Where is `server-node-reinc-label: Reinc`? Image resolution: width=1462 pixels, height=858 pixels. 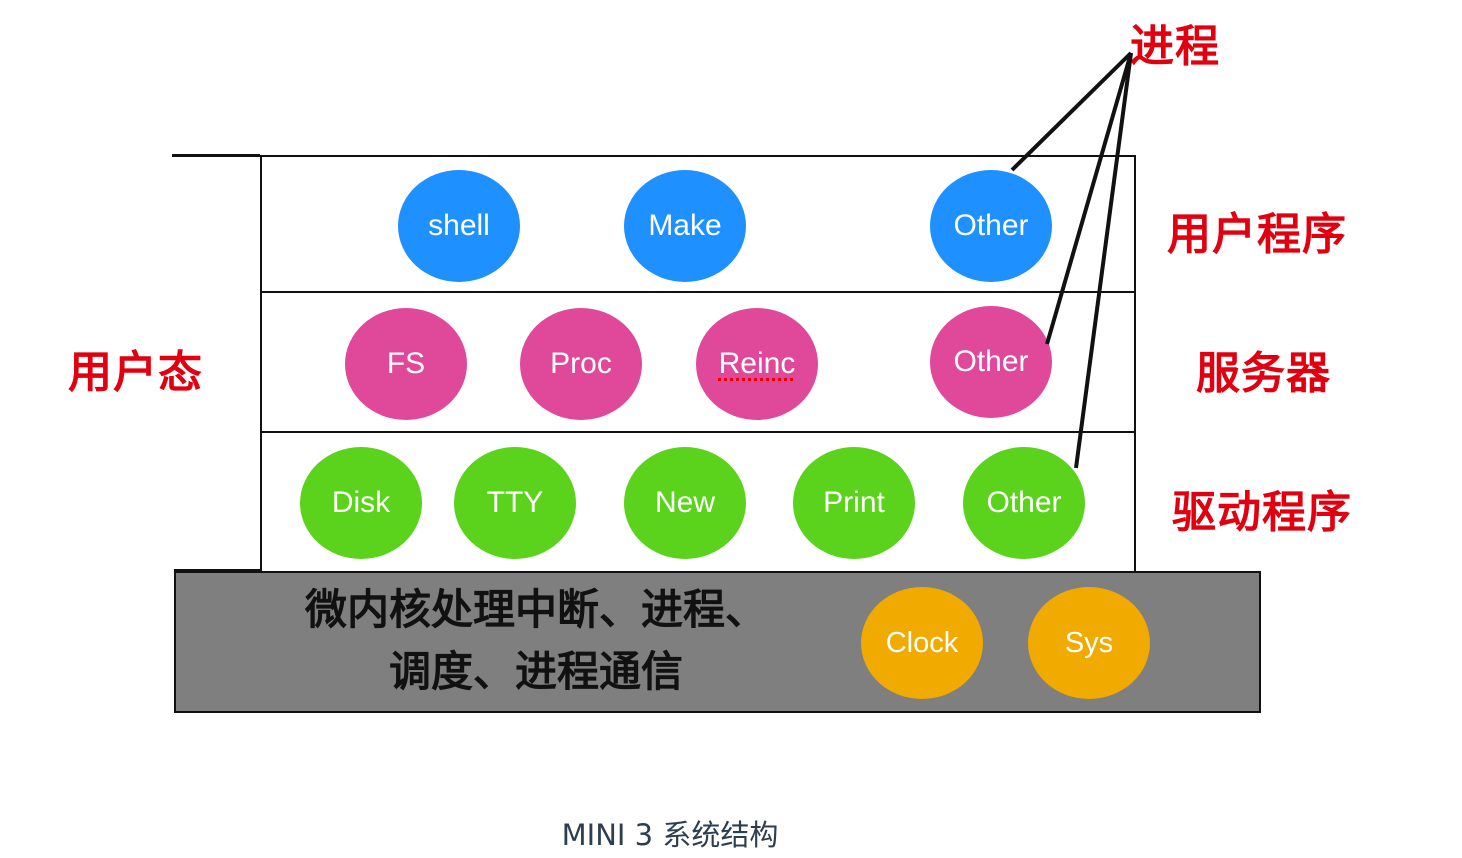 server-node-reinc-label: Reinc is located at coordinates (757, 363).